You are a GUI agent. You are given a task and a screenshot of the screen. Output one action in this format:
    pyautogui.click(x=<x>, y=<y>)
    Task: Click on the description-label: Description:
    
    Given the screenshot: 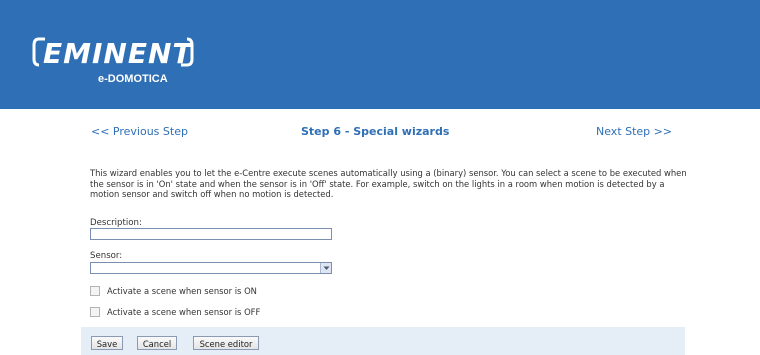 What is the action you would take?
    pyautogui.click(x=116, y=223)
    